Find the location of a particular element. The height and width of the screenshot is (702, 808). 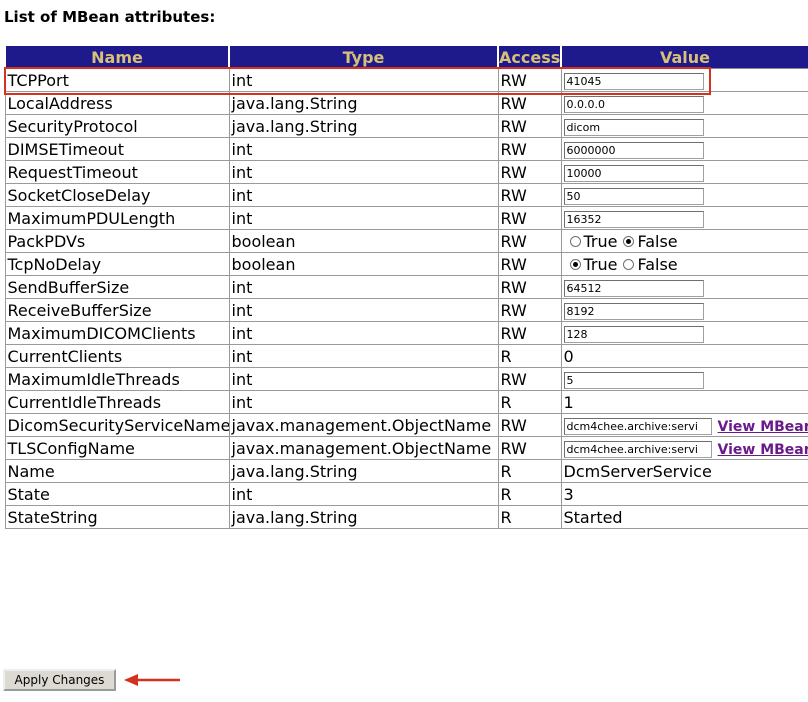

attribute-value-cell: DcmServerService is located at coordinates (684, 471).